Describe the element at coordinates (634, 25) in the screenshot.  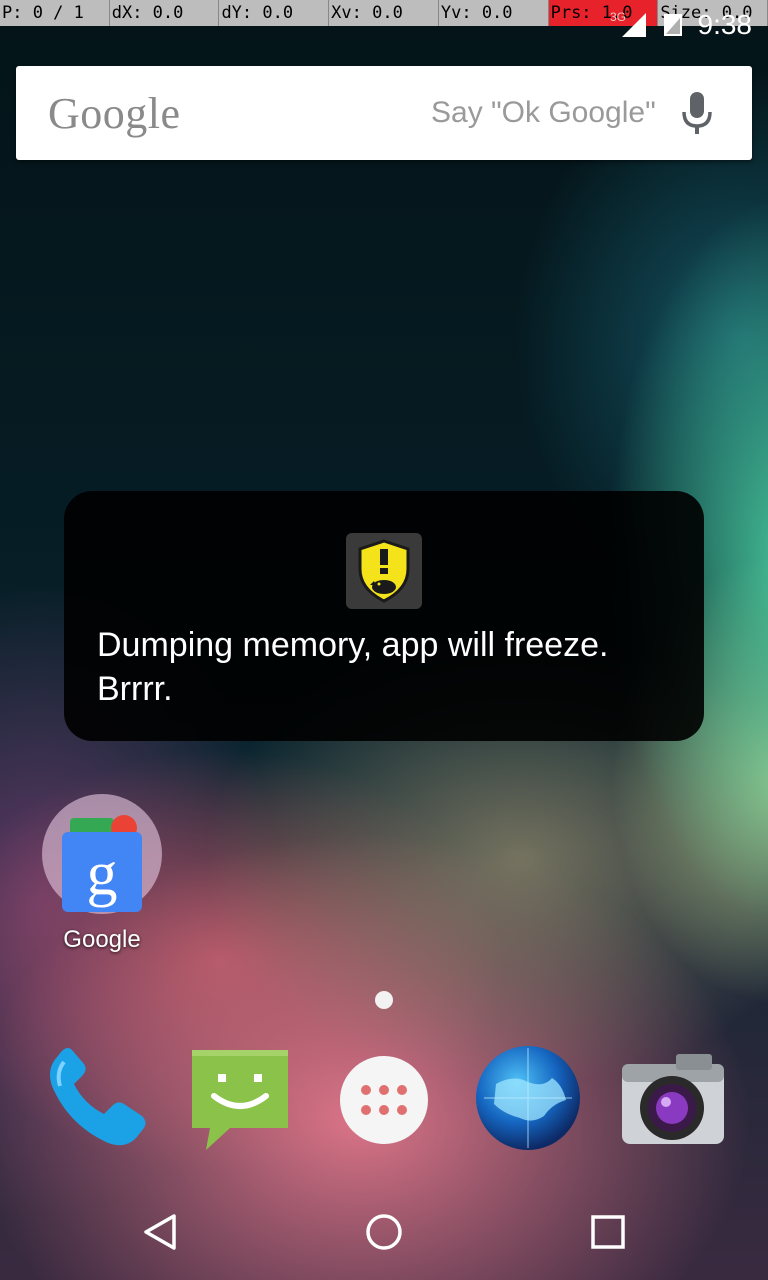
I see `signal-icon` at that location.